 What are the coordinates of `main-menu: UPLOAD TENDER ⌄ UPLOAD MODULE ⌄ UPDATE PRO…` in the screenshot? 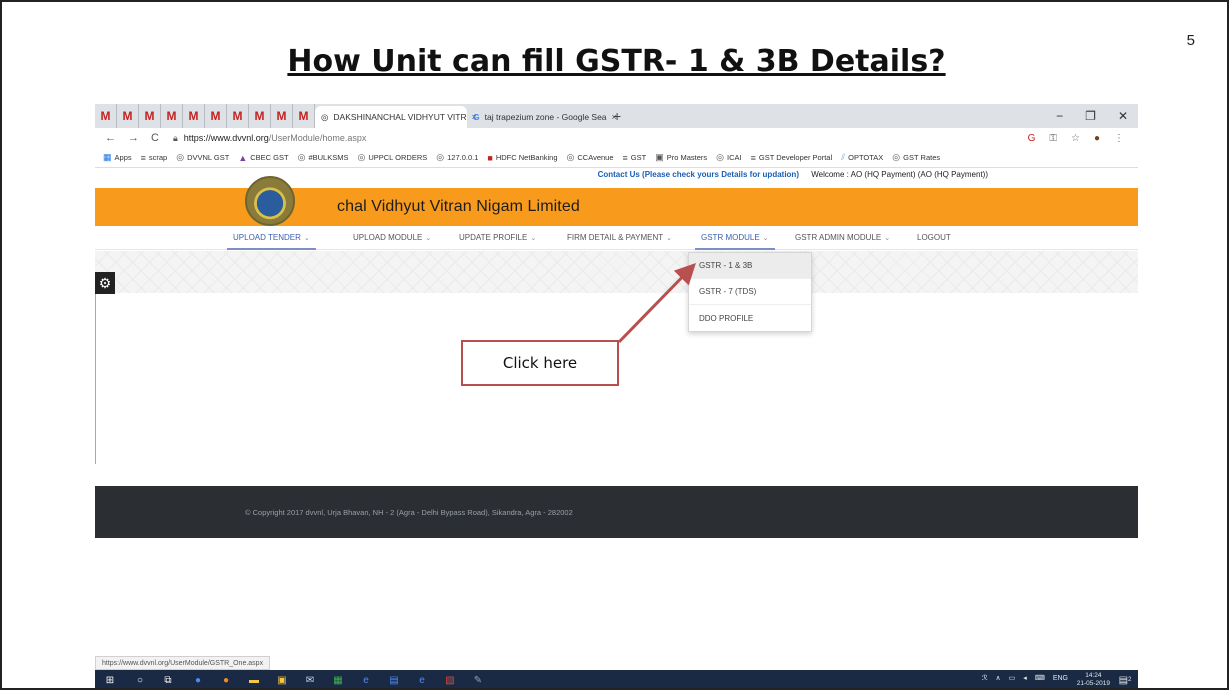 It's located at (616, 238).